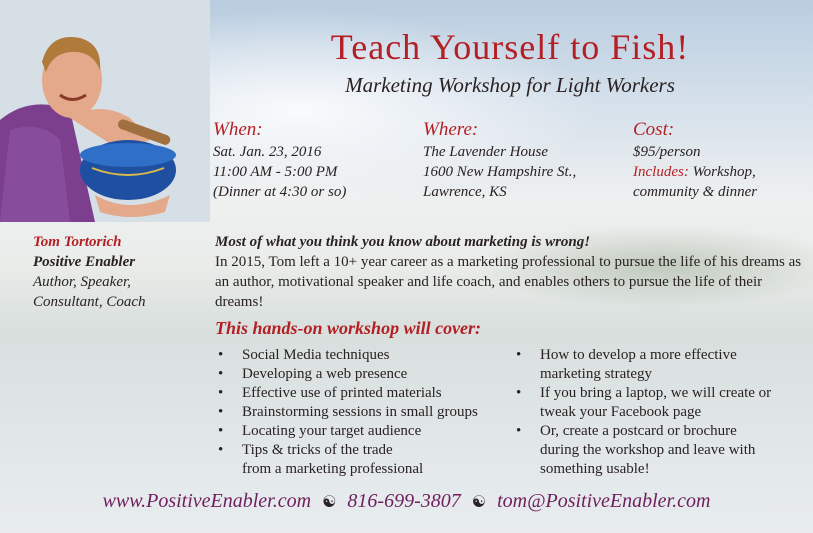  Describe the element at coordinates (77, 242) in the screenshot. I see `presenter-name: Tom Tortorich` at that location.